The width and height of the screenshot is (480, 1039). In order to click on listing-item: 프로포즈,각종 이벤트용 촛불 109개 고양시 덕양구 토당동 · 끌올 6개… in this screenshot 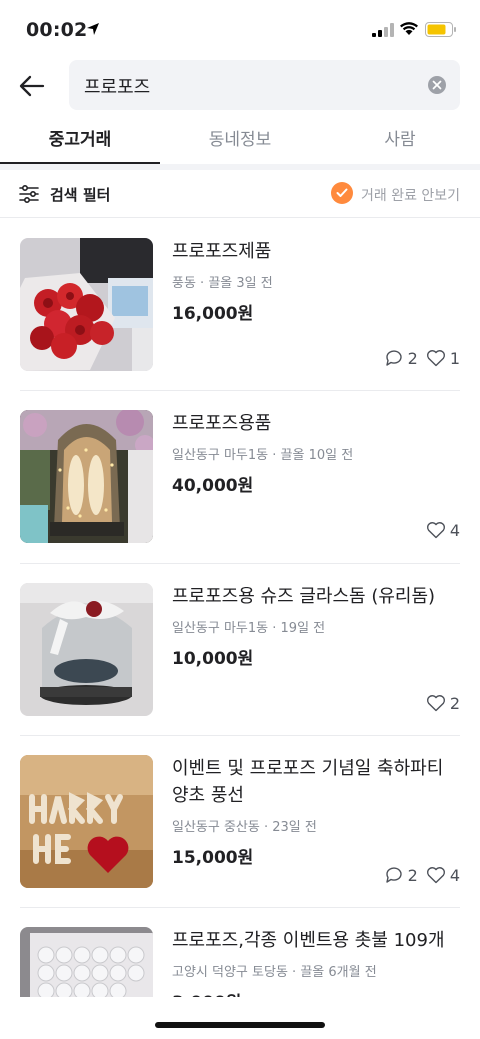, I will do `click(240, 952)`.